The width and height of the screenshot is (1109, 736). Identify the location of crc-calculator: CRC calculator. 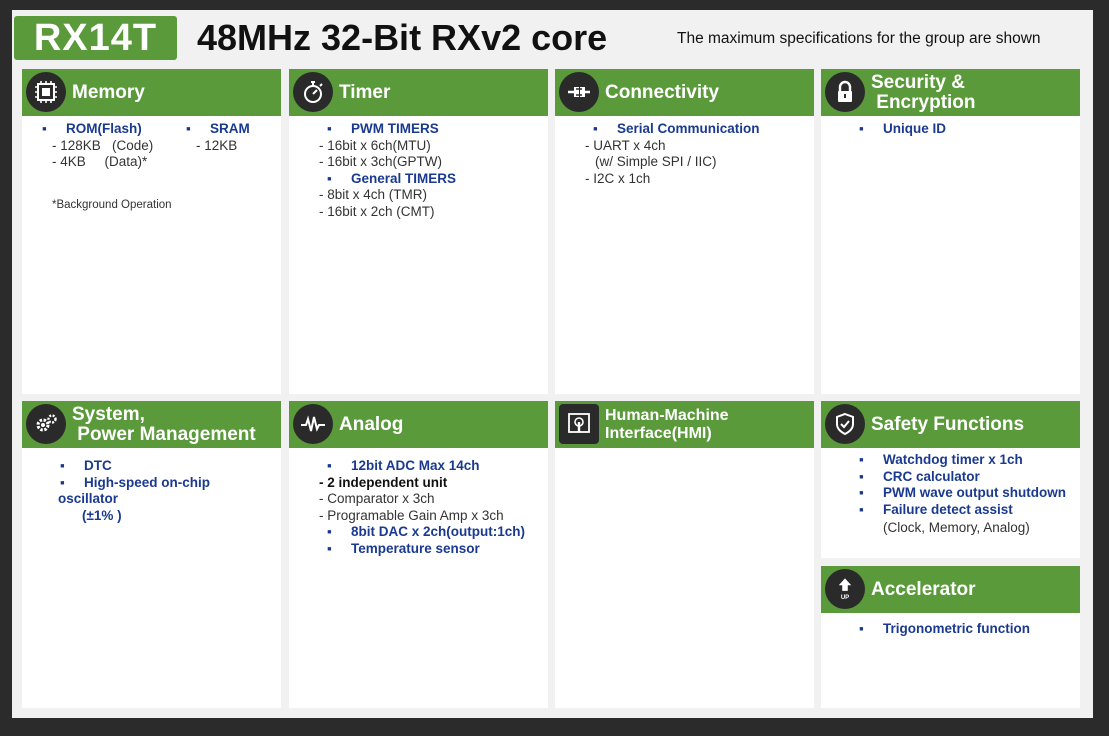
(954, 477).